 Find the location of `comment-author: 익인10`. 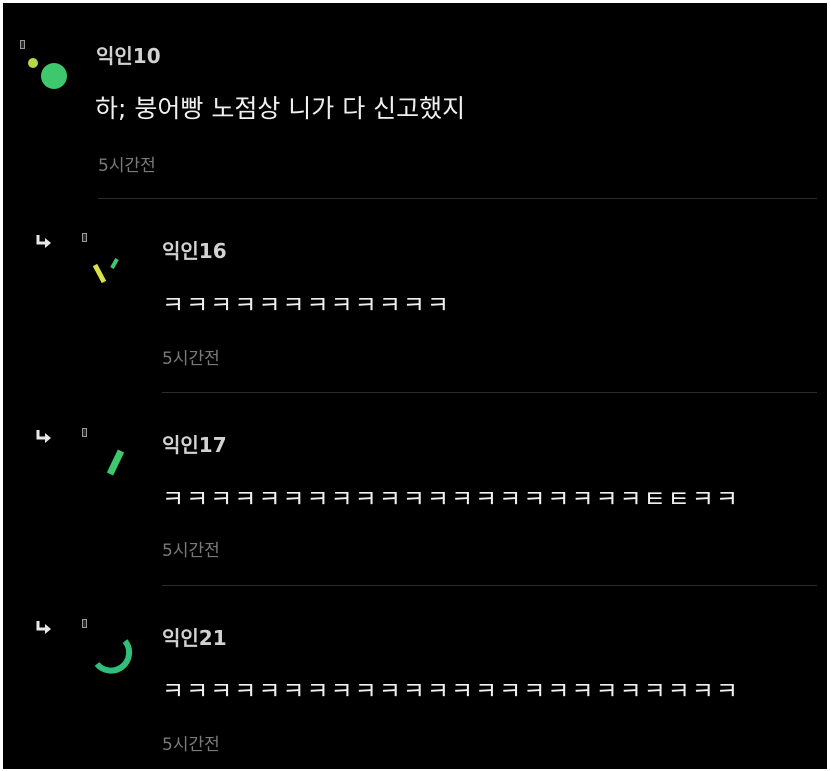

comment-author: 익인10 is located at coordinates (128, 54).